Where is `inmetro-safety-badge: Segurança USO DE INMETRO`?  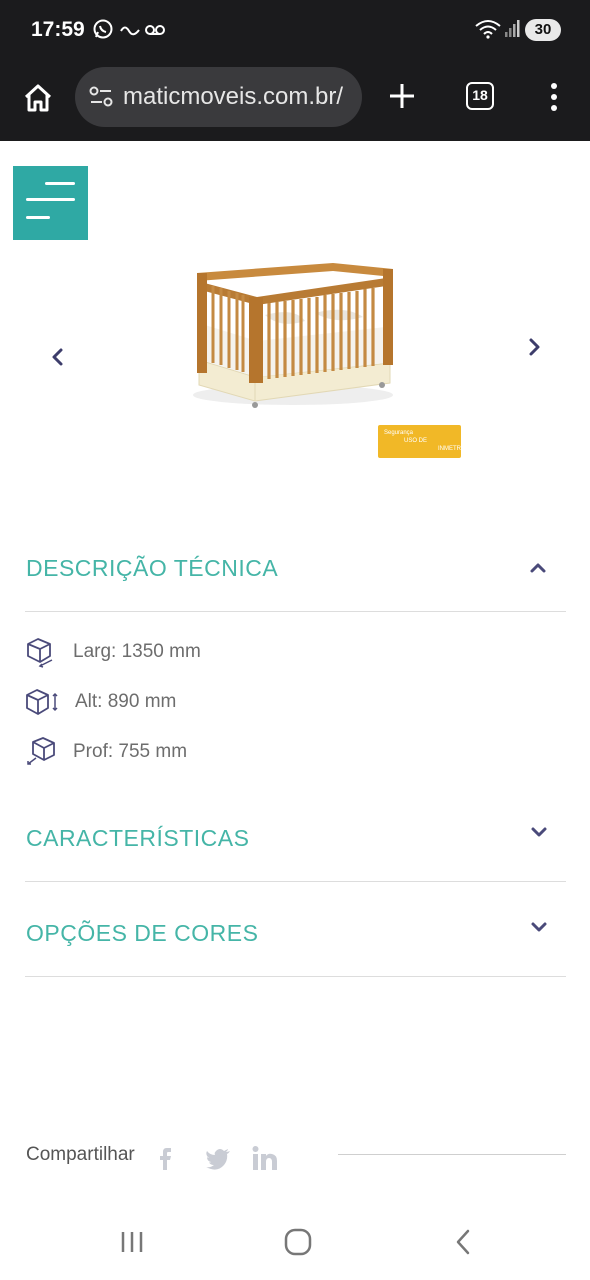 inmetro-safety-badge: Segurança USO DE INMETRO is located at coordinates (422, 441).